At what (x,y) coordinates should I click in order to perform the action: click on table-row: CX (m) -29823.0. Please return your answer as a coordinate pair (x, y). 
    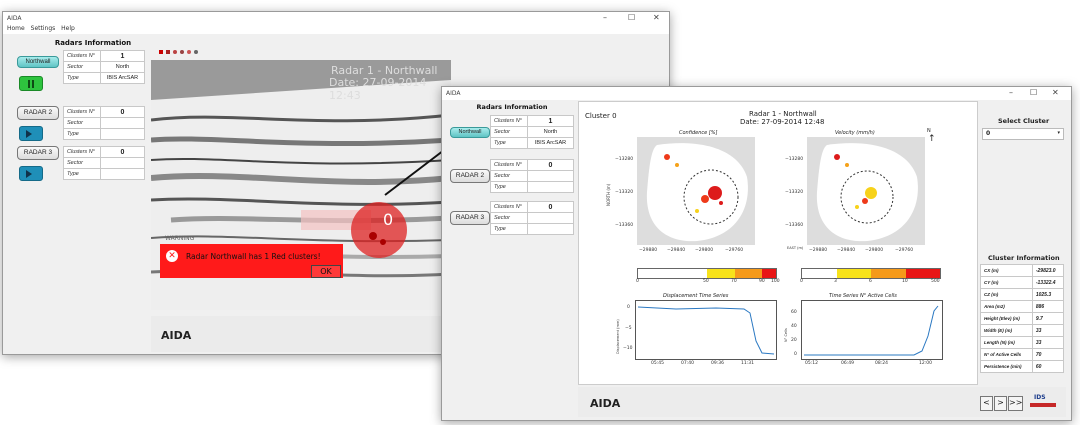
    Looking at the image, I should click on (1022, 270).